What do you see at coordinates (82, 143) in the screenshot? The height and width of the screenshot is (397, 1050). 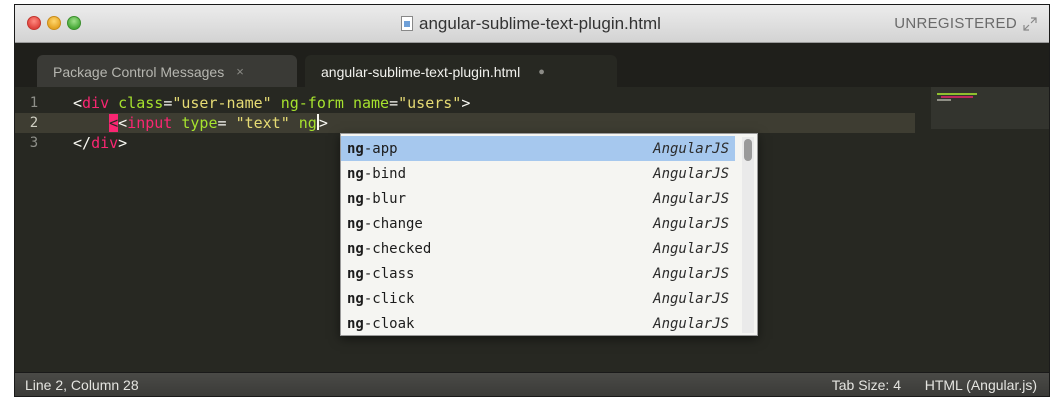 I see `code-token: </` at bounding box center [82, 143].